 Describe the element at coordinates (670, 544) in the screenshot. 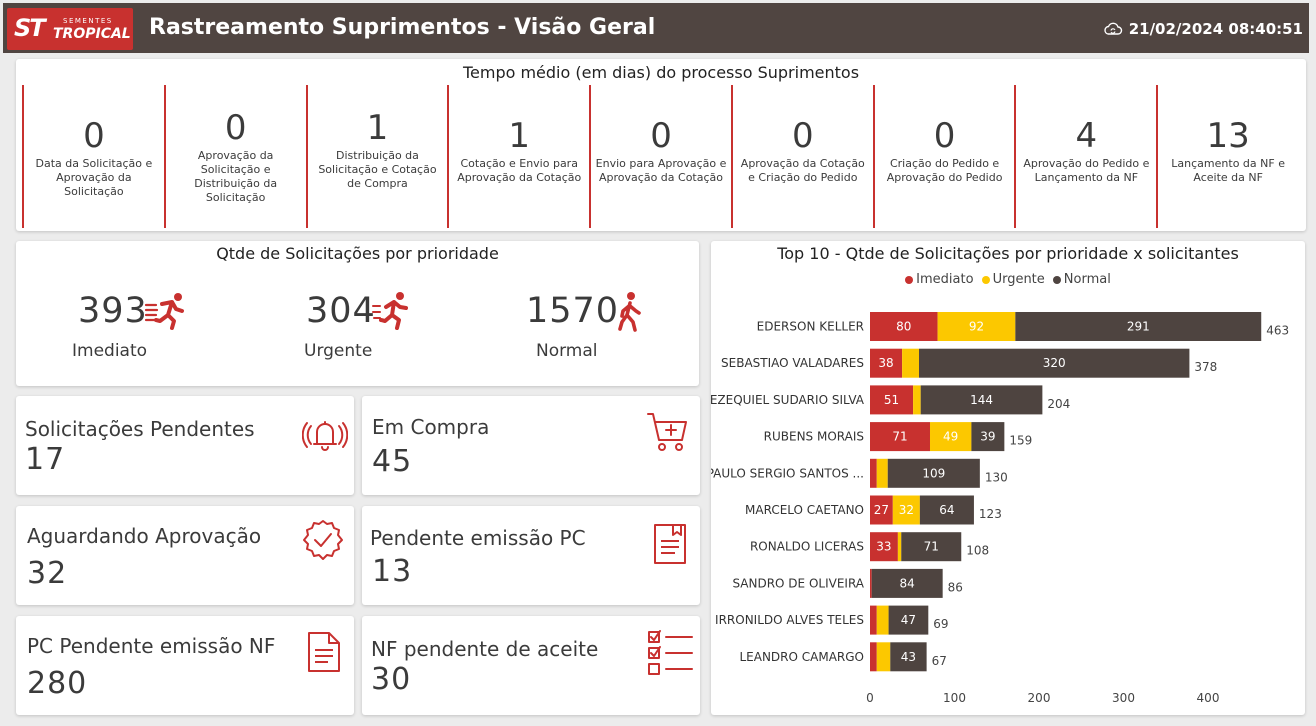

I see `document-bookmark-icon` at that location.